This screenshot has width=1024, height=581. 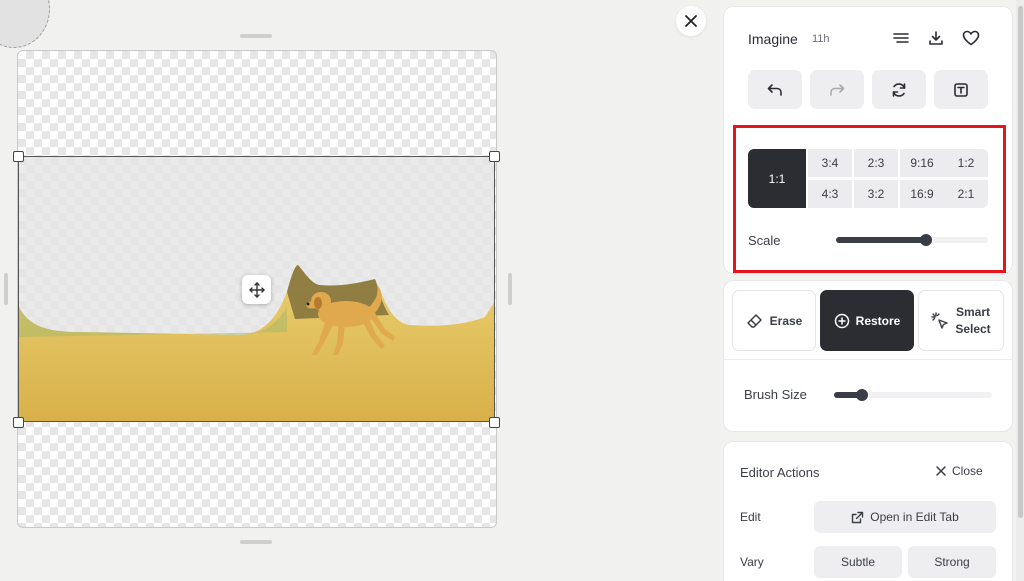 What do you see at coordinates (6, 289) in the screenshot?
I see `left-resize-bar` at bounding box center [6, 289].